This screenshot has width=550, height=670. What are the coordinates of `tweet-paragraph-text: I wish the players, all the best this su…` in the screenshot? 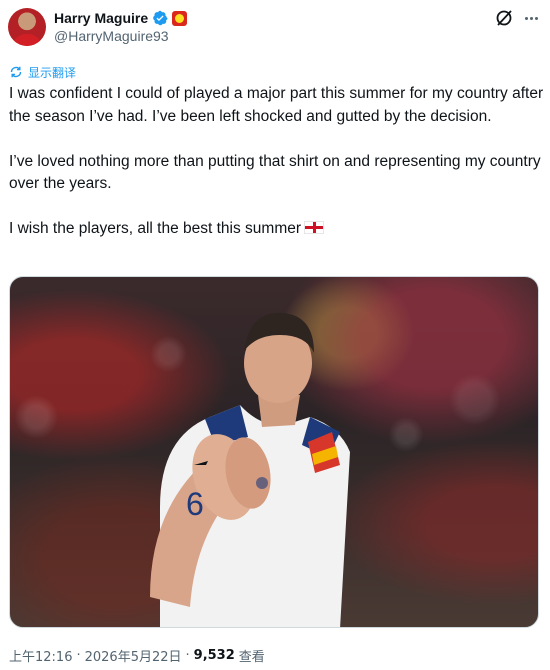 It's located at (155, 228).